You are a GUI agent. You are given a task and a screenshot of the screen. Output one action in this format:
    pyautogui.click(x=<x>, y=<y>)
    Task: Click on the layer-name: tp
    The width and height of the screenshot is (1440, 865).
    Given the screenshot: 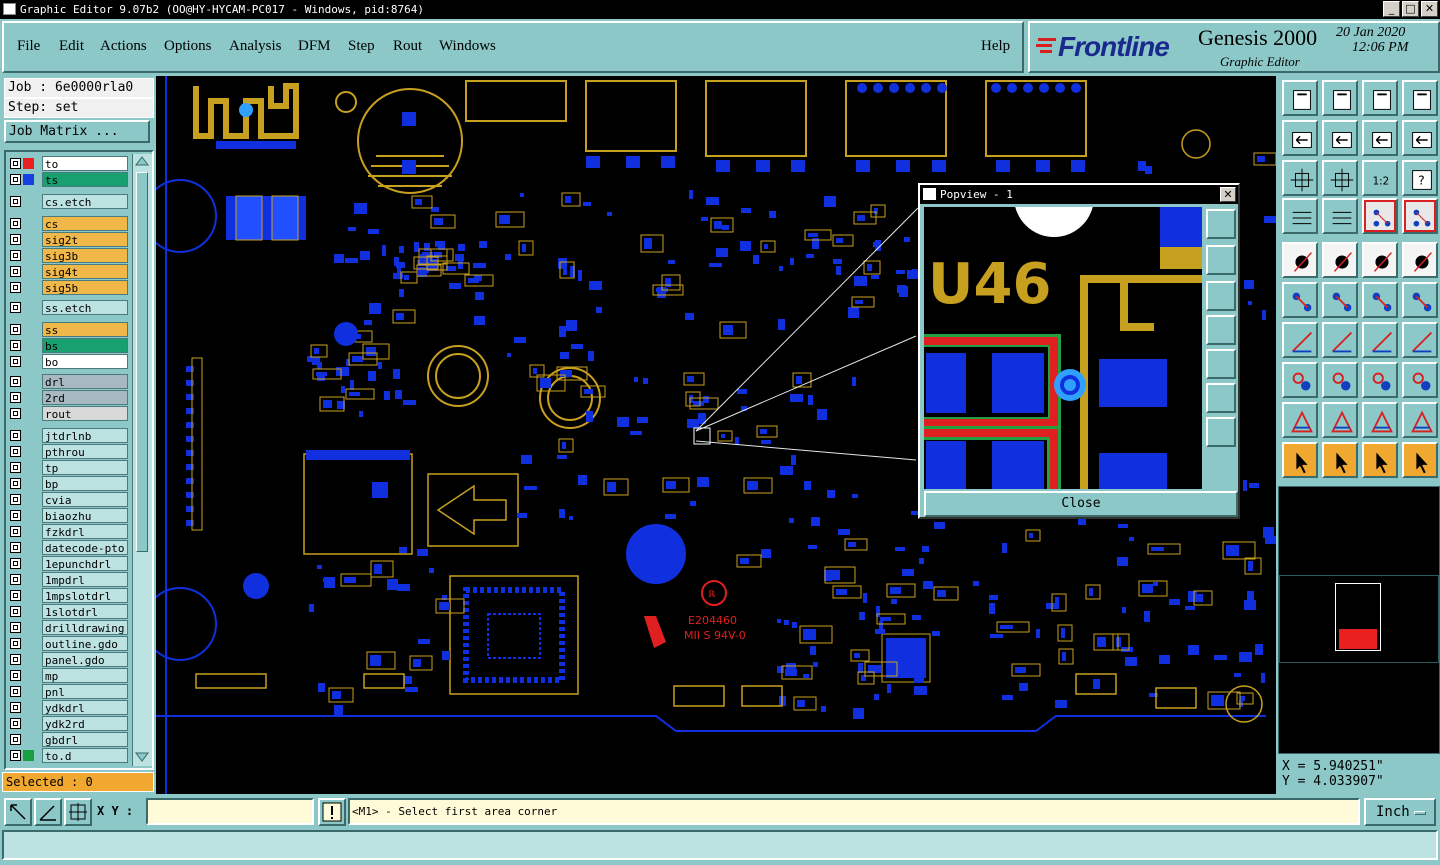 What is the action you would take?
    pyautogui.click(x=85, y=467)
    